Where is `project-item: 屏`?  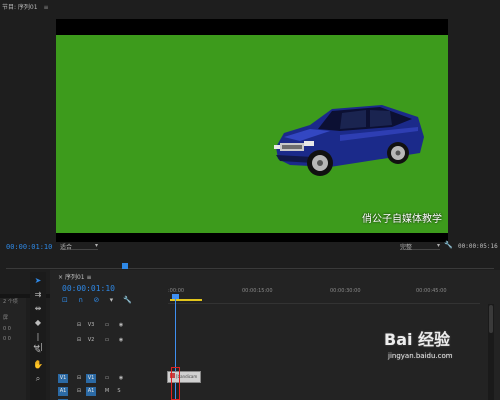 project-item: 屏 is located at coordinates (5, 317).